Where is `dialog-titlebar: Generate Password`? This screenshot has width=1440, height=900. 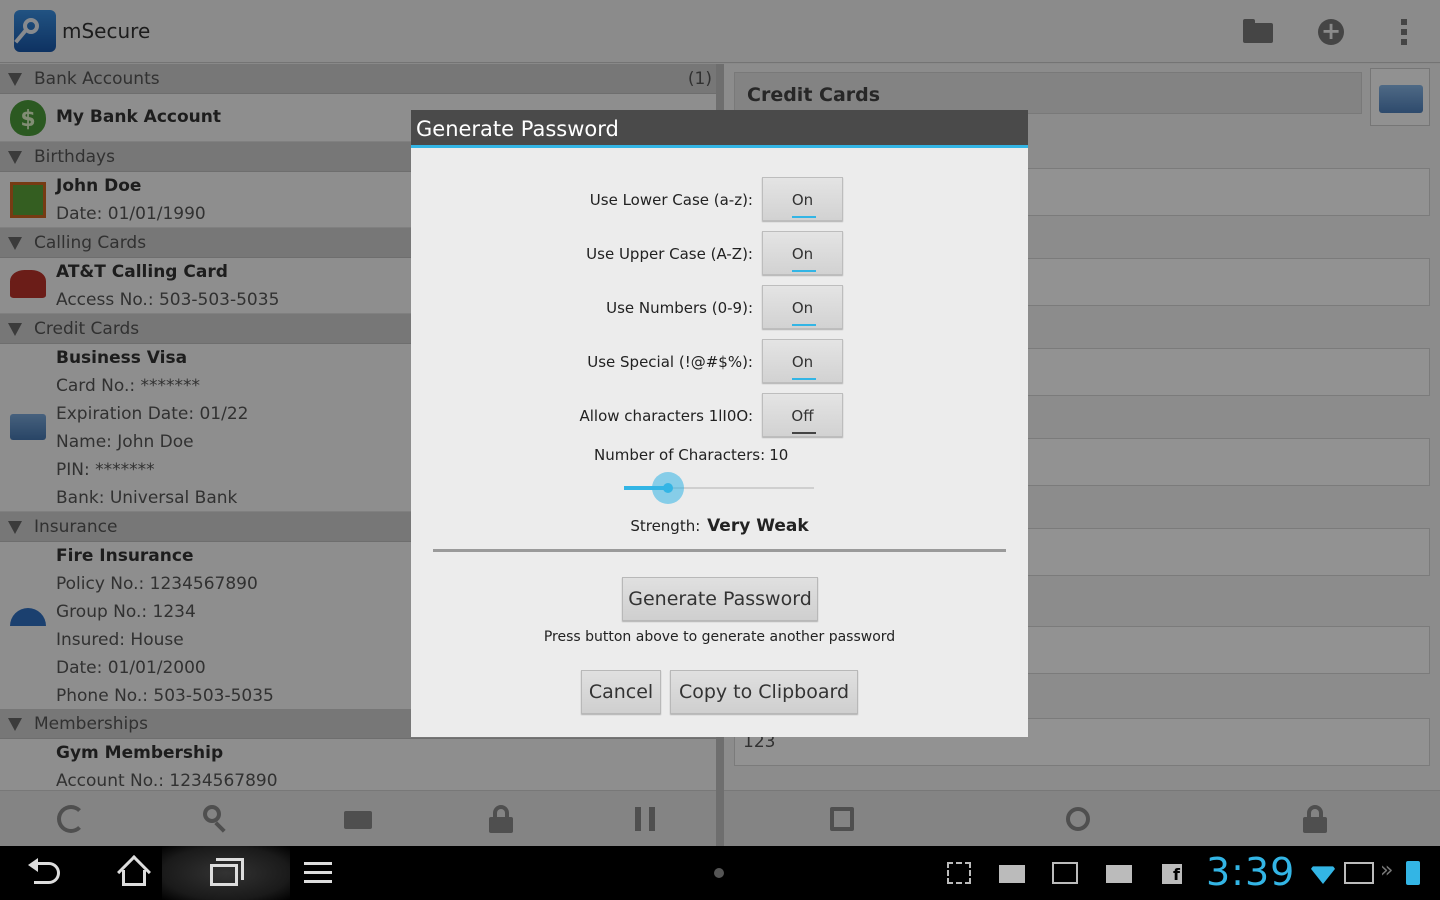
dialog-titlebar: Generate Password is located at coordinates (719, 129).